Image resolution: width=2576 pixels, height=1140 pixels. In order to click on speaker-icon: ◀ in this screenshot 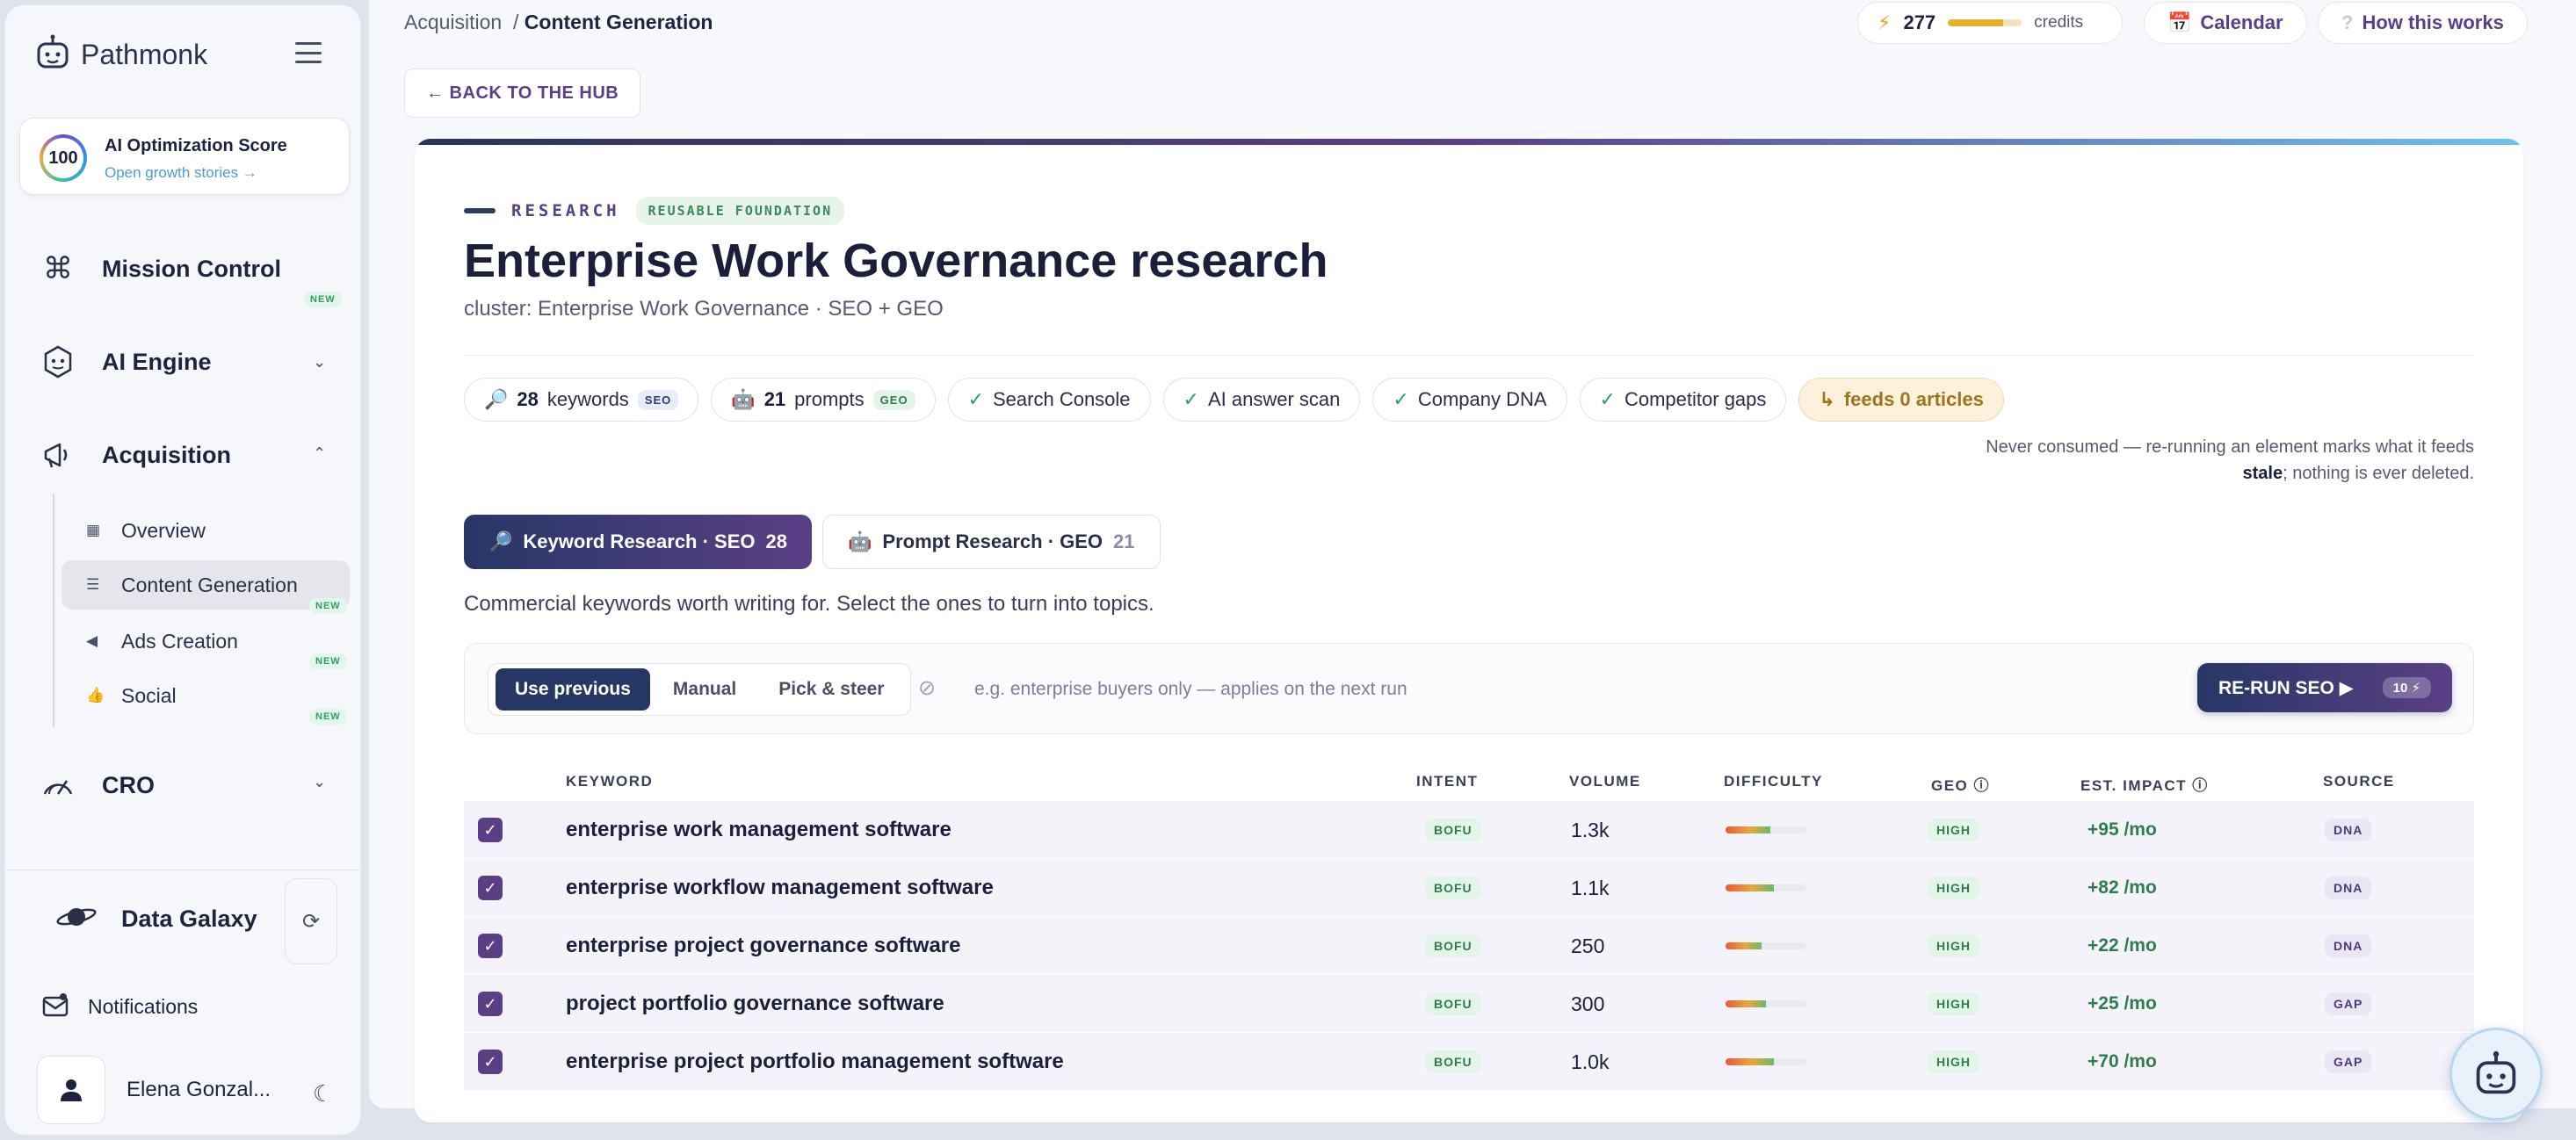, I will do `click(92, 640)`.